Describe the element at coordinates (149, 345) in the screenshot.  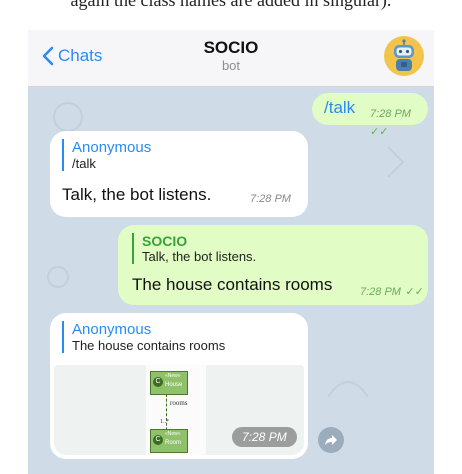
I see `reply-text: The house contains rooms` at that location.